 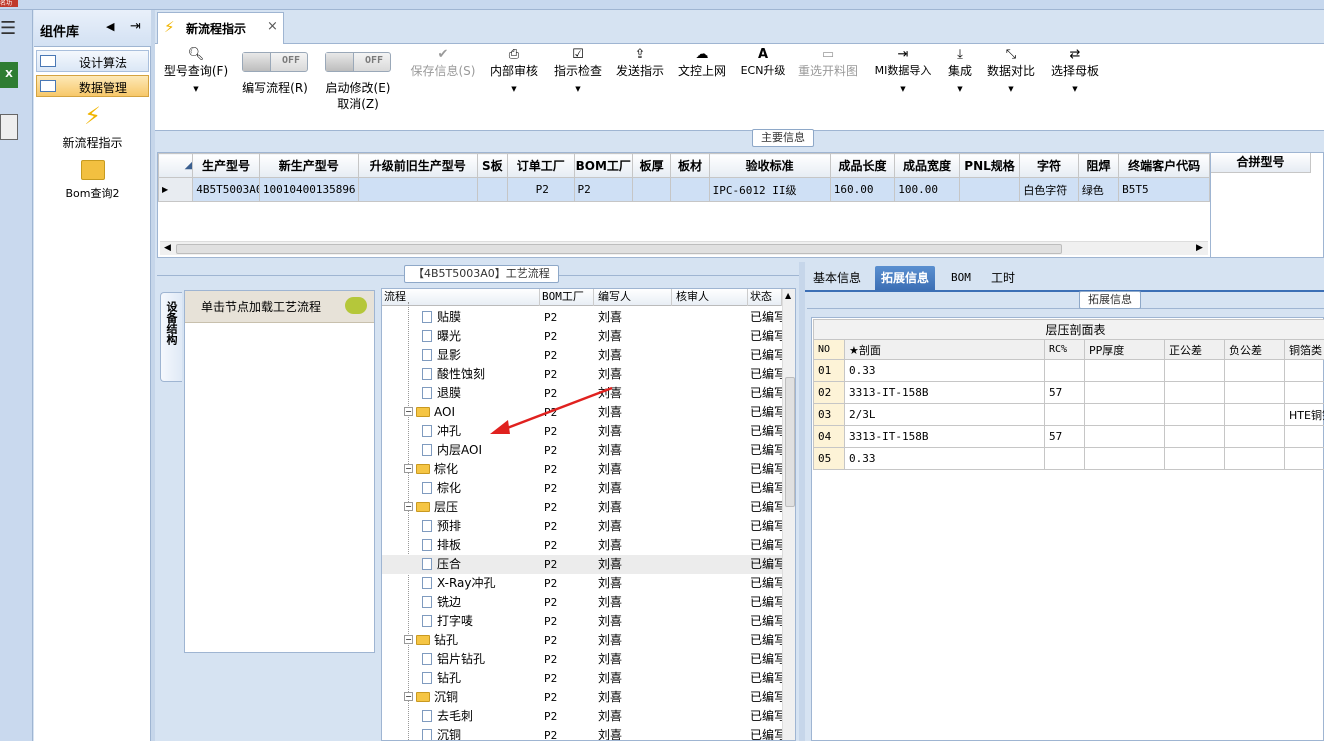 I want to click on column-header: BOM工厂, so click(x=603, y=165).